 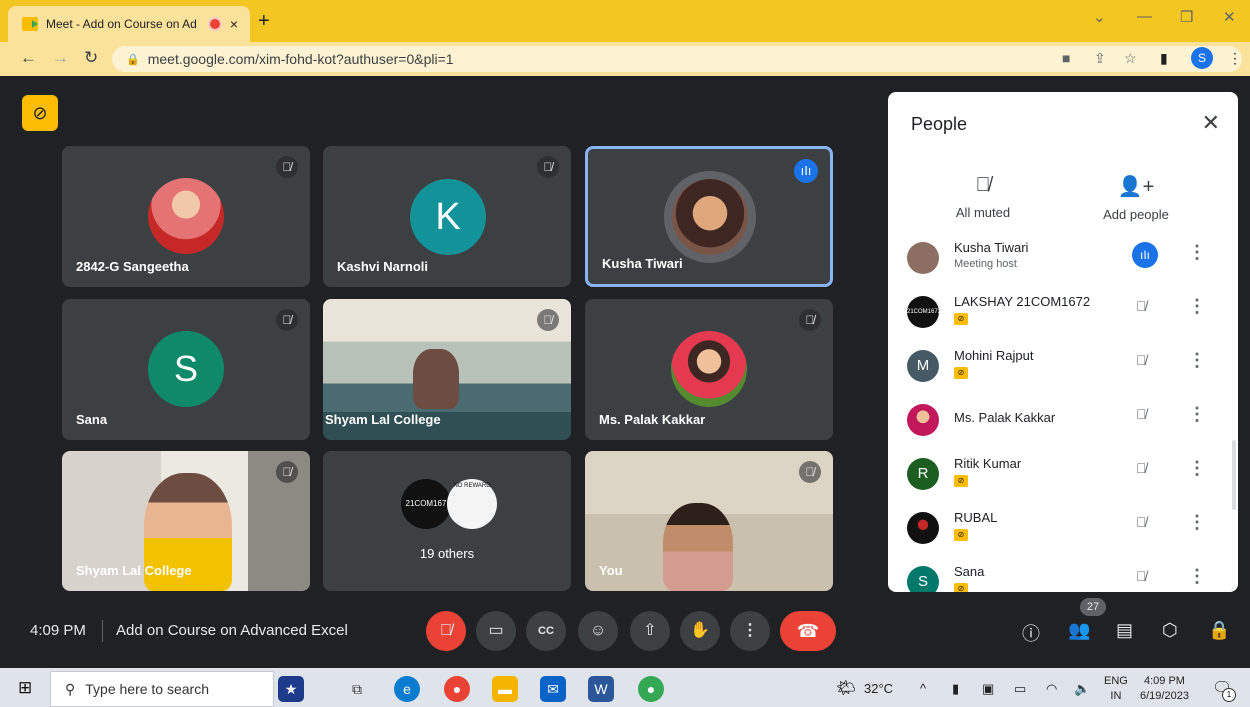 I want to click on chrome-icon: ●, so click(x=457, y=689).